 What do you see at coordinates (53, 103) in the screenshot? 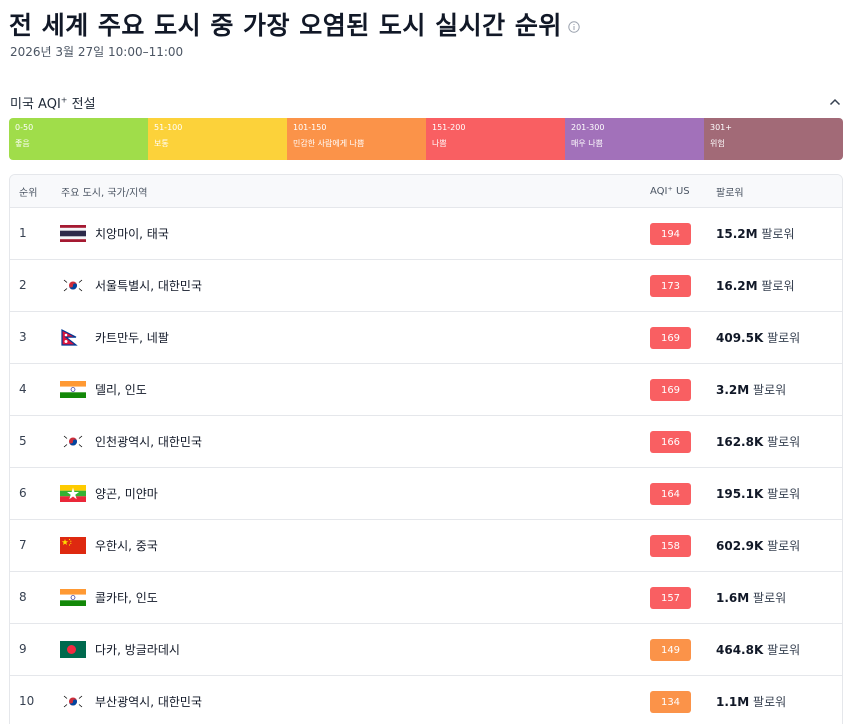
I see `legend-title: 미국 AQI+ 전설` at bounding box center [53, 103].